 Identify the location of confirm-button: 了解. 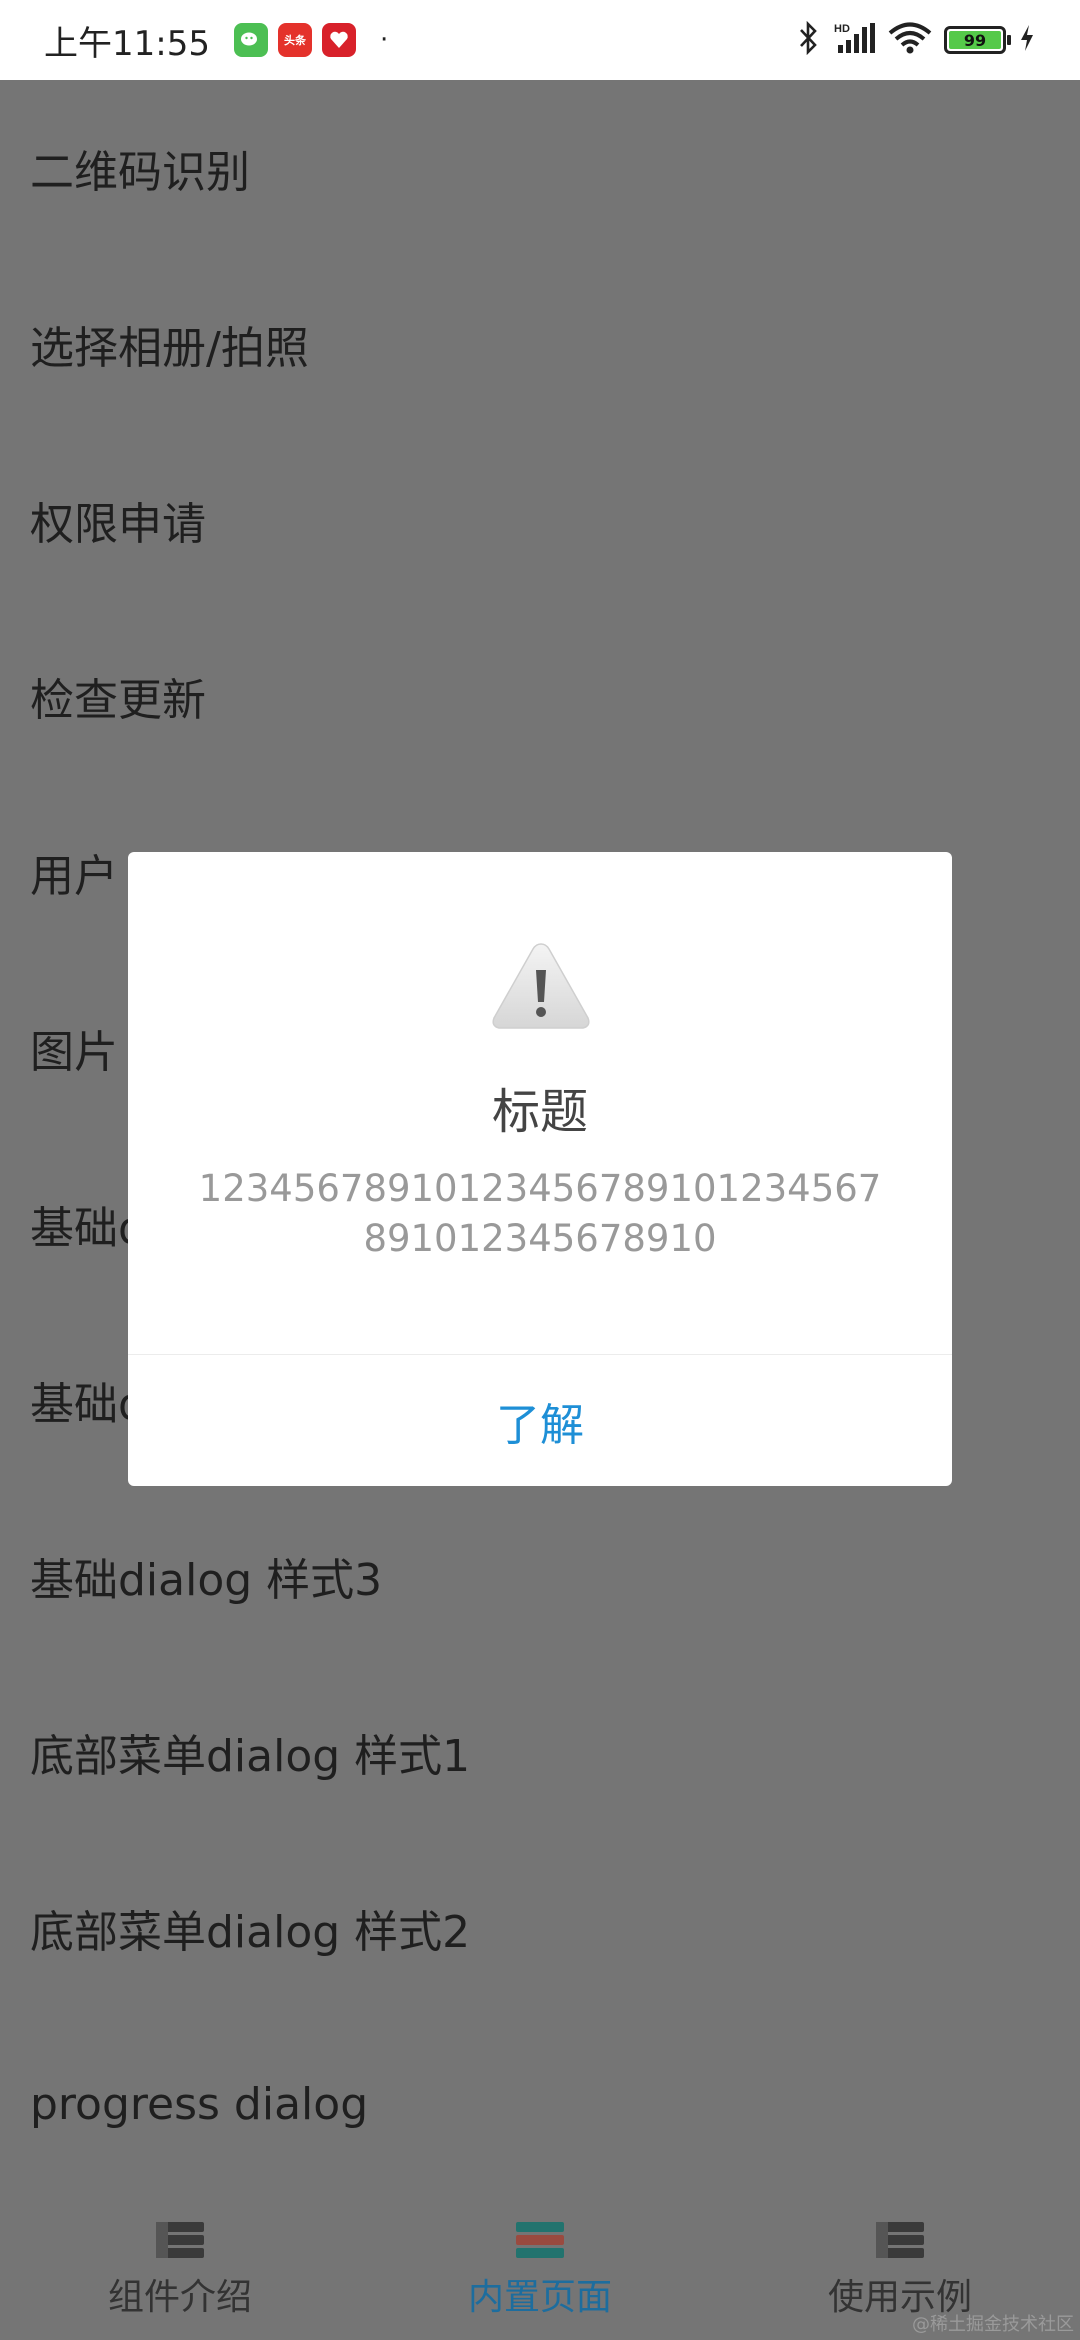
(540, 1420).